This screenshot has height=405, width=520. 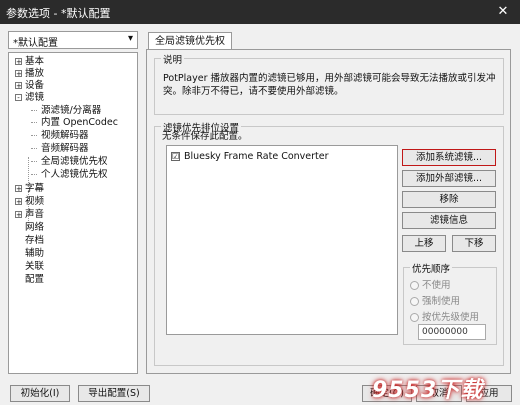 What do you see at coordinates (69, 162) in the screenshot?
I see `tree-item-global-priority: 全局滤镜优先权` at bounding box center [69, 162].